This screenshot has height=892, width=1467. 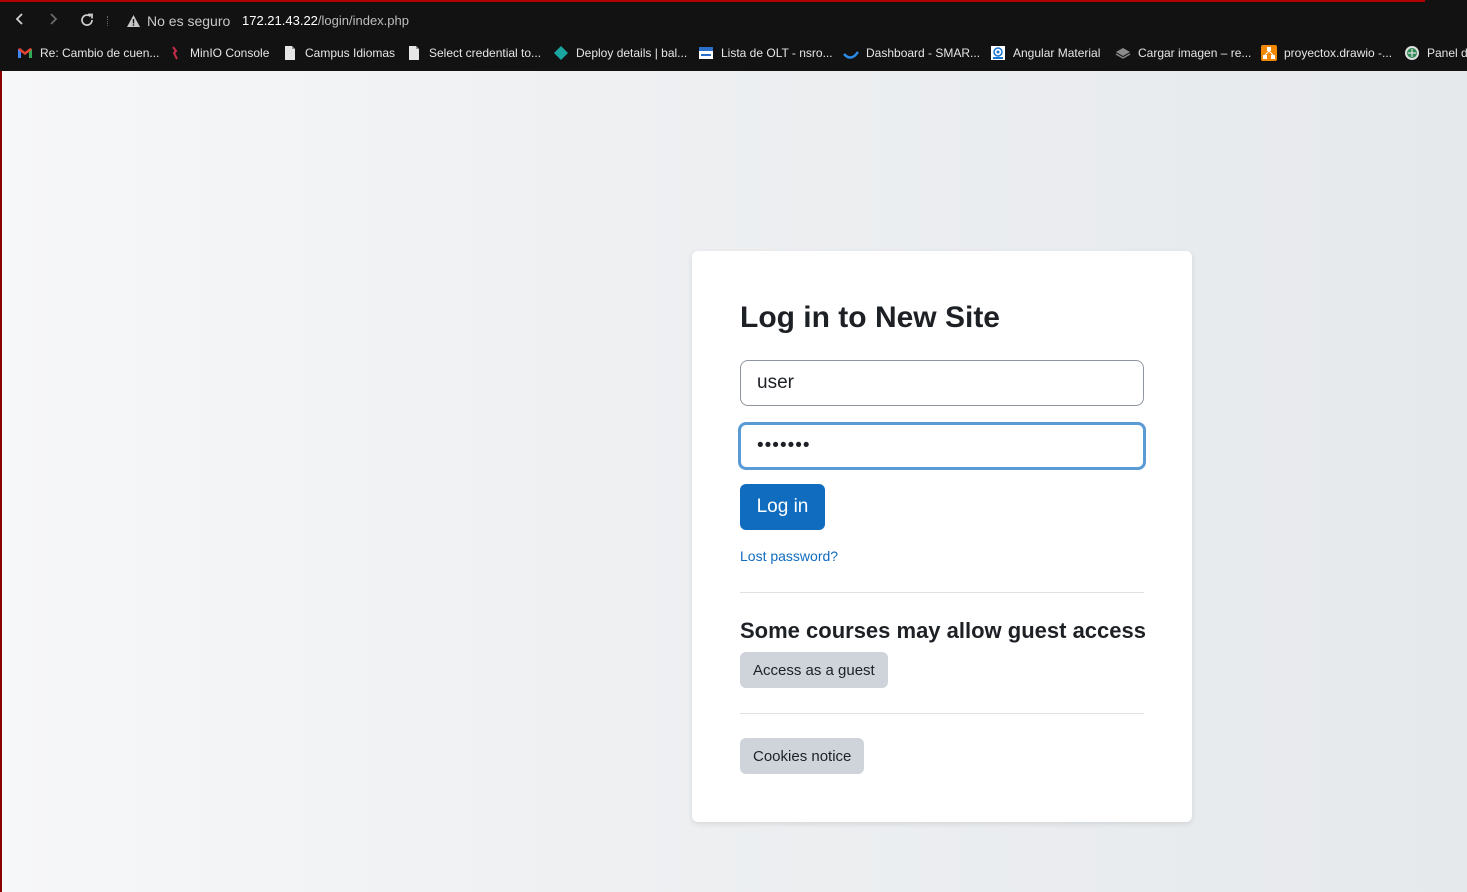 What do you see at coordinates (1269, 53) in the screenshot?
I see `drawio-icon` at bounding box center [1269, 53].